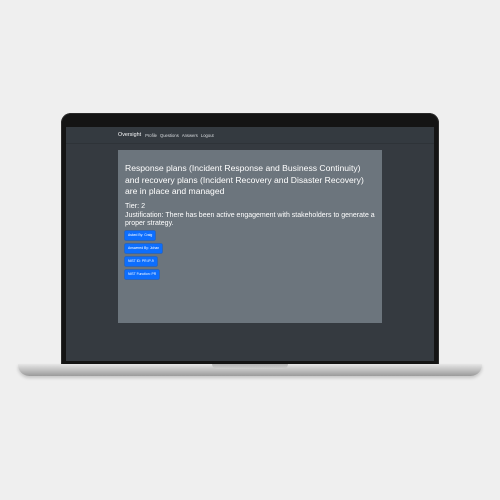 This screenshot has height=500, width=500. Describe the element at coordinates (140, 236) in the screenshot. I see `asked-by-button: Asked By: Craig` at that location.